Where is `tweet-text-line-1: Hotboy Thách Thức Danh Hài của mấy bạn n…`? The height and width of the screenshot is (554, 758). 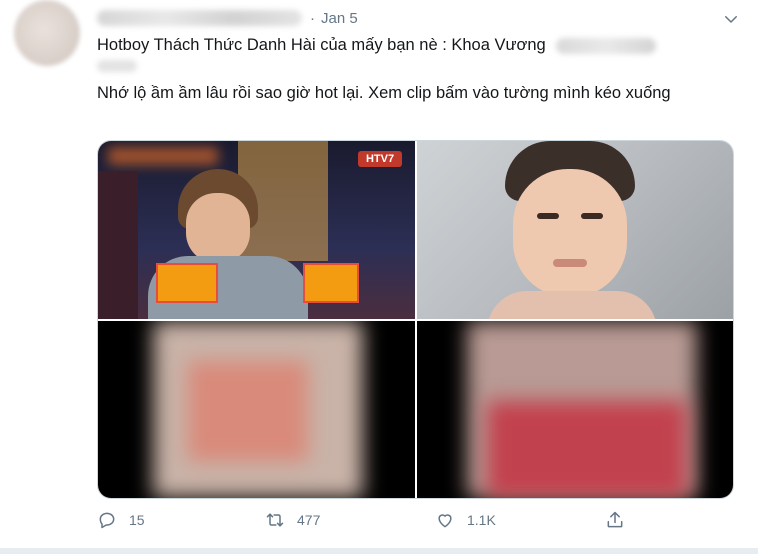 tweet-text-line-1: Hotboy Thách Thức Danh Hài của mấy bạn n… is located at coordinates (376, 45).